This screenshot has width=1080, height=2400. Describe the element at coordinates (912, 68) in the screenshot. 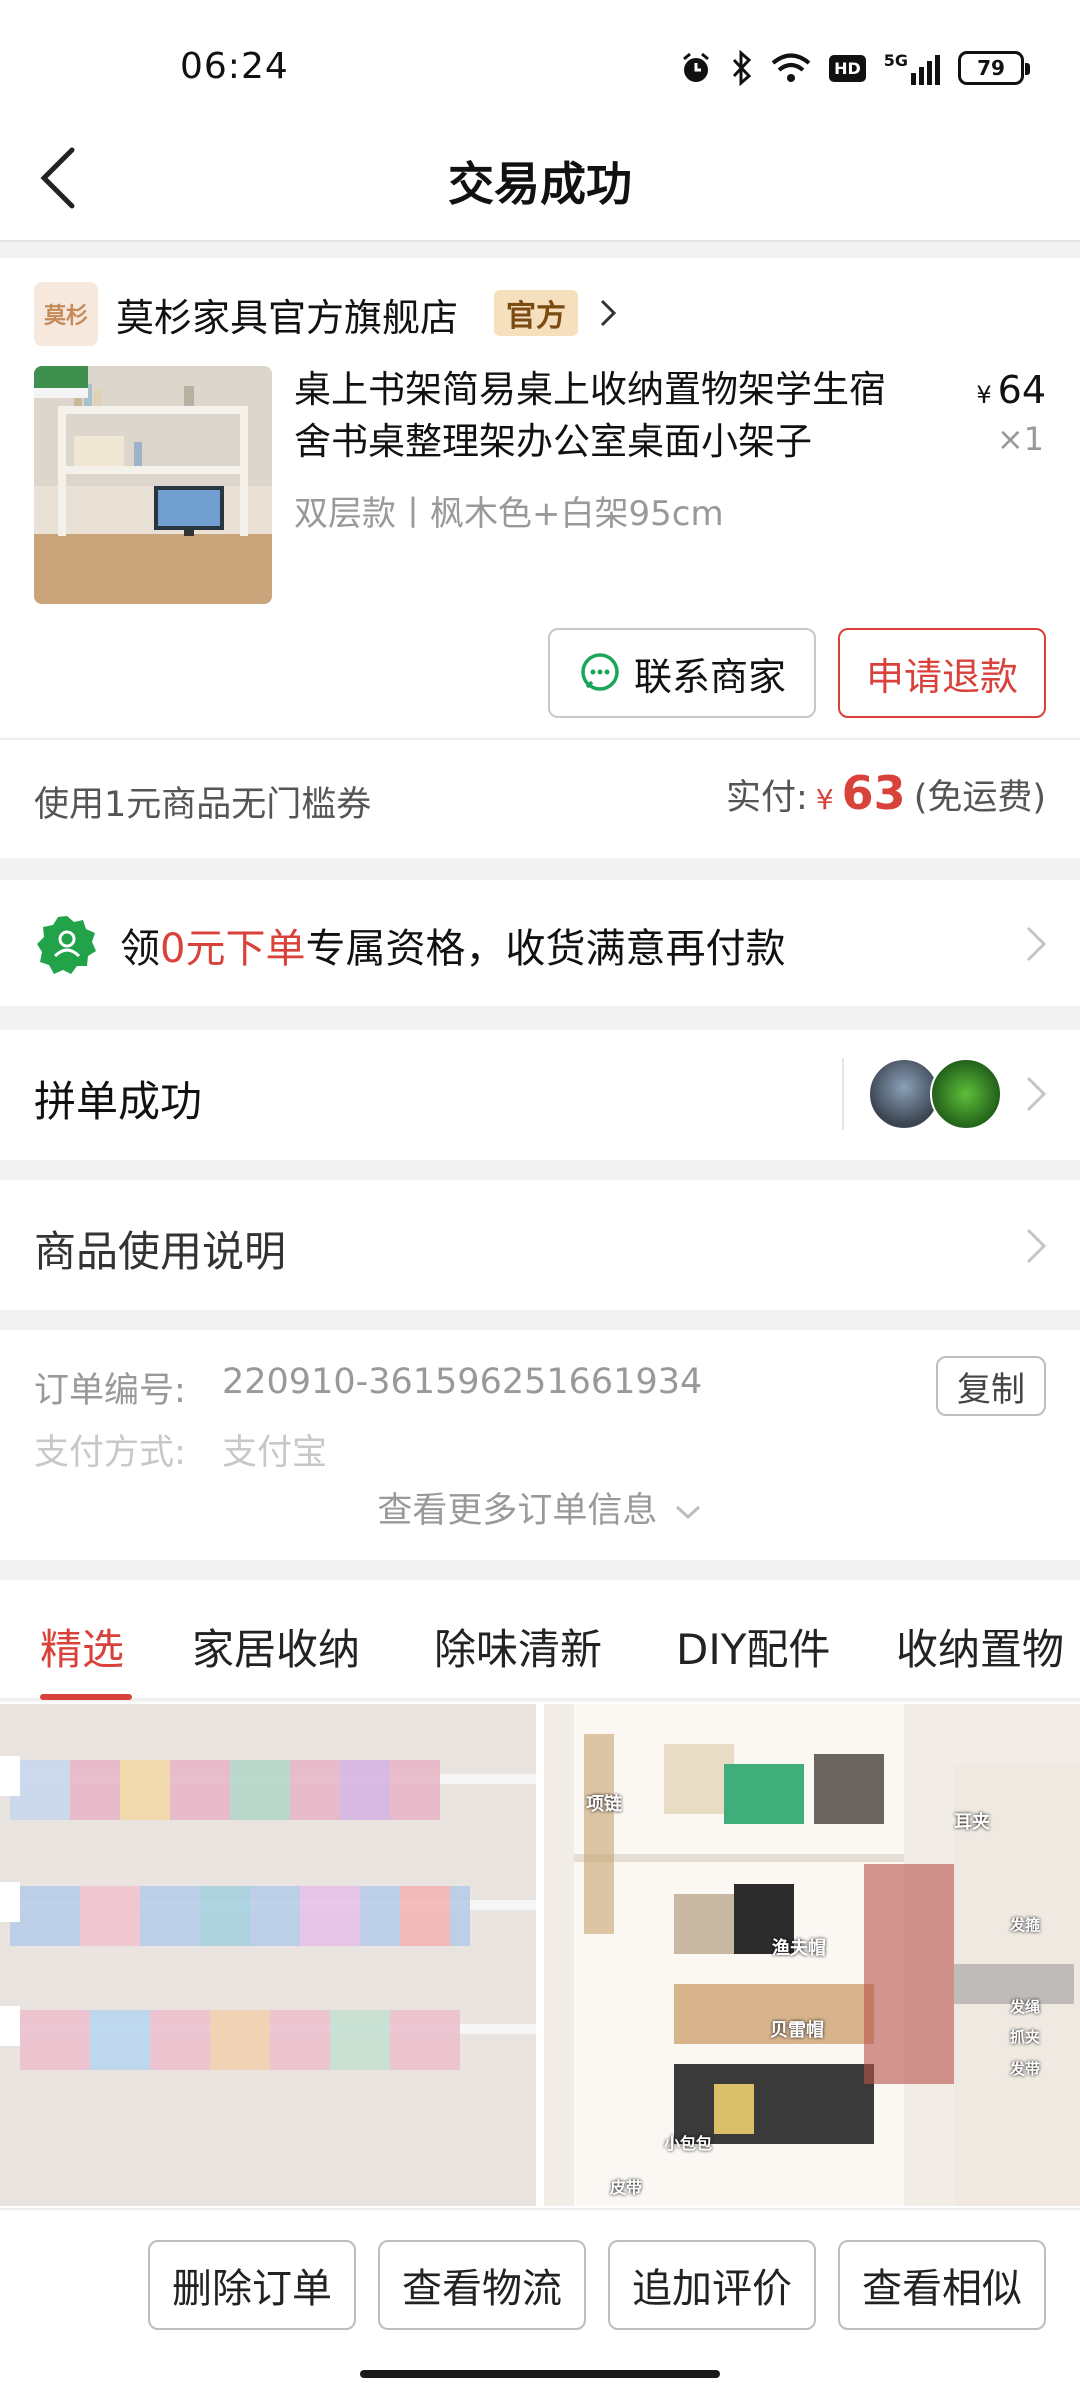

I see `signal-icon: 5G` at that location.